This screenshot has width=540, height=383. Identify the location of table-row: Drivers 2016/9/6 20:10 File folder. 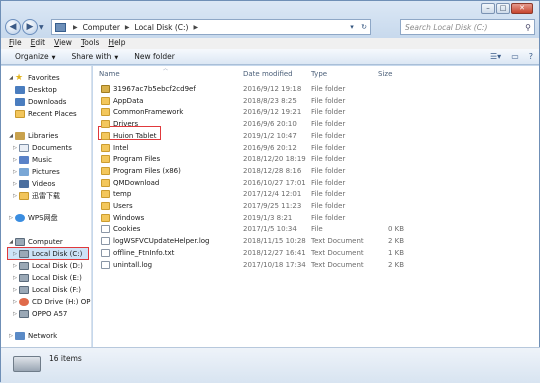
(313, 124).